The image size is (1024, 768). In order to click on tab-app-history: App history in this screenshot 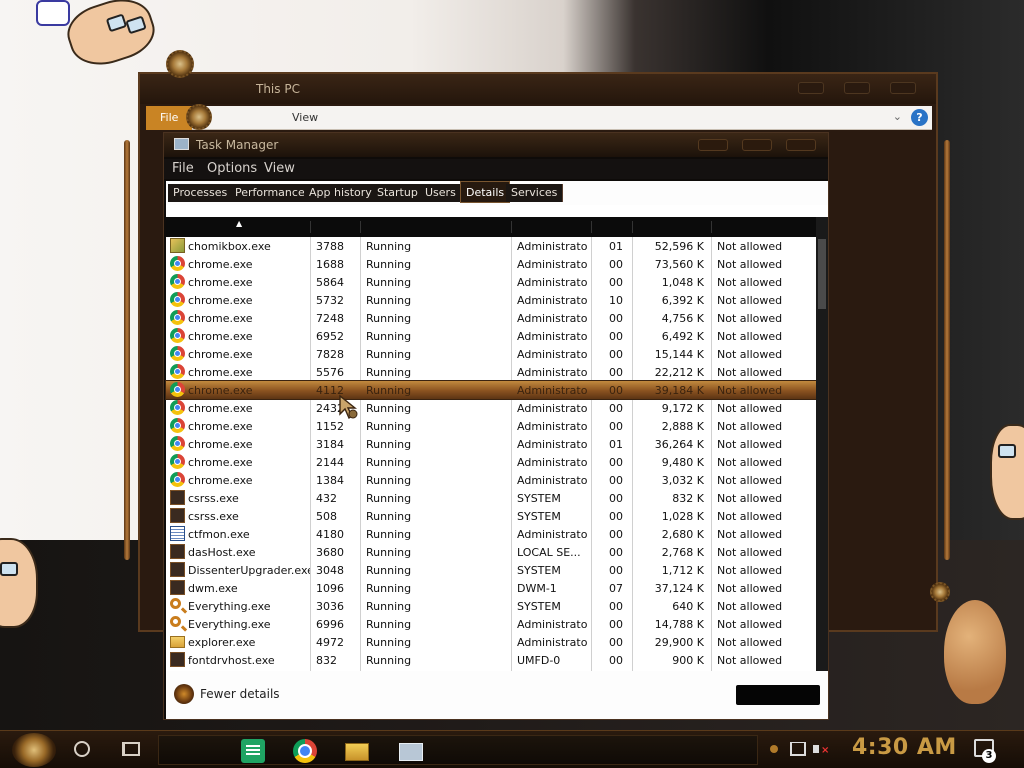, I will do `click(341, 193)`.